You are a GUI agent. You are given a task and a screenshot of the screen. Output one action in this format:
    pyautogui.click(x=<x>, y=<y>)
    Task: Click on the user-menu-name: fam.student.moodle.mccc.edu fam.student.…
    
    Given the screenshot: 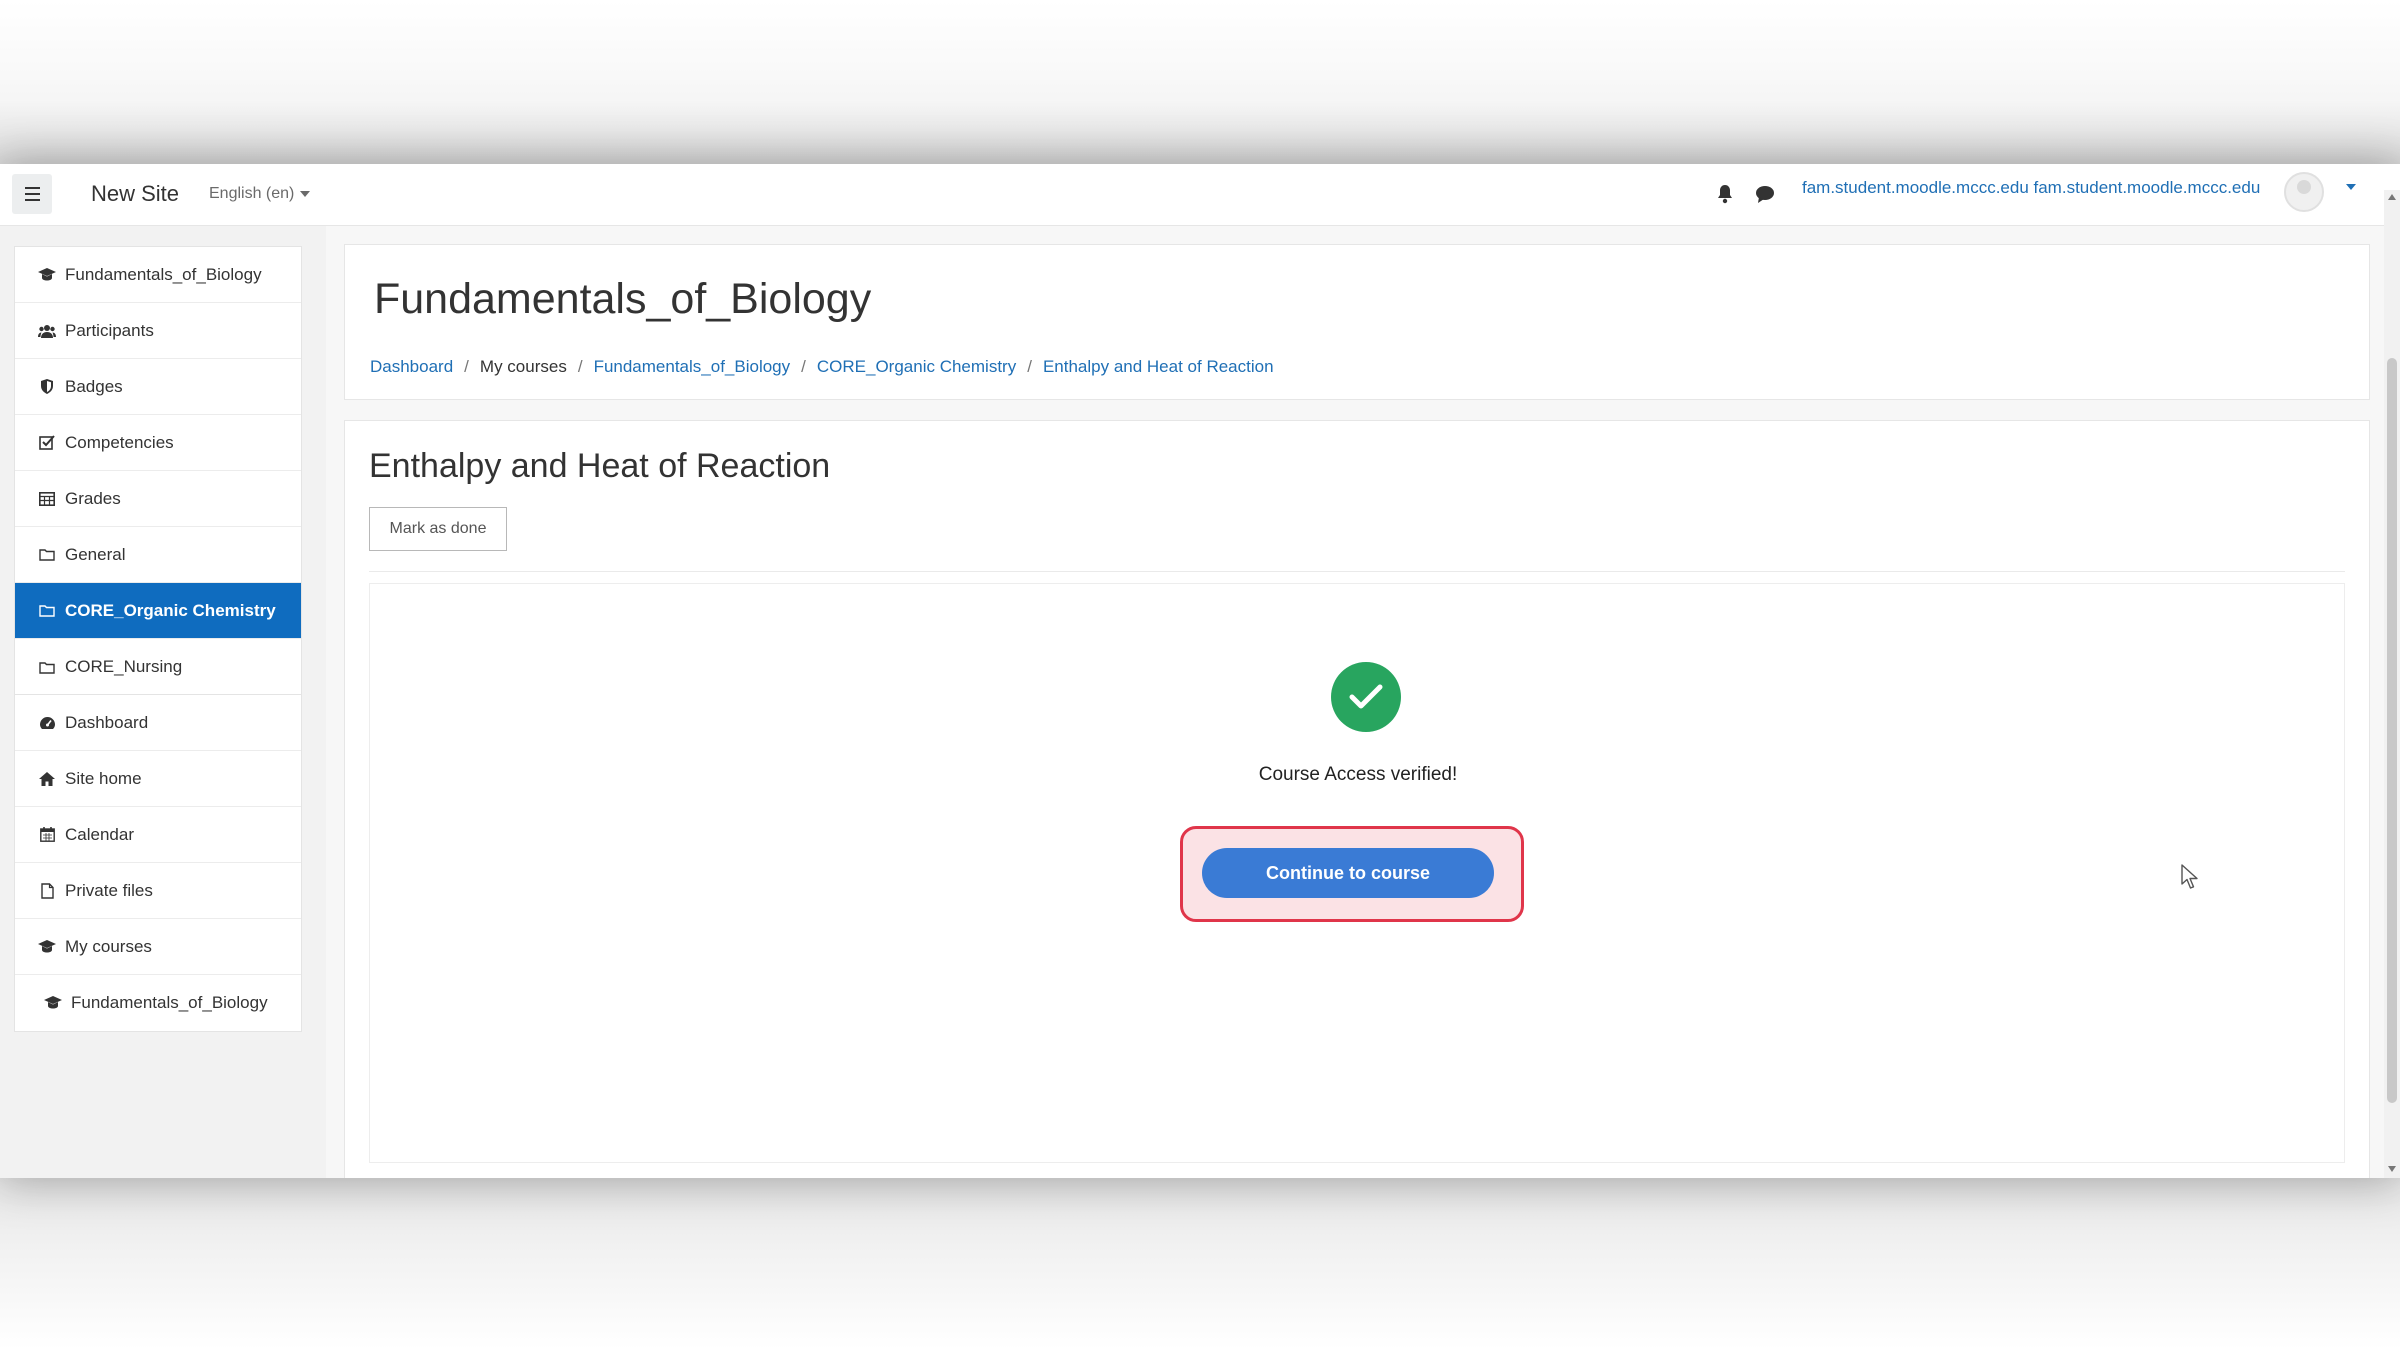 What is the action you would take?
    pyautogui.click(x=2031, y=188)
    